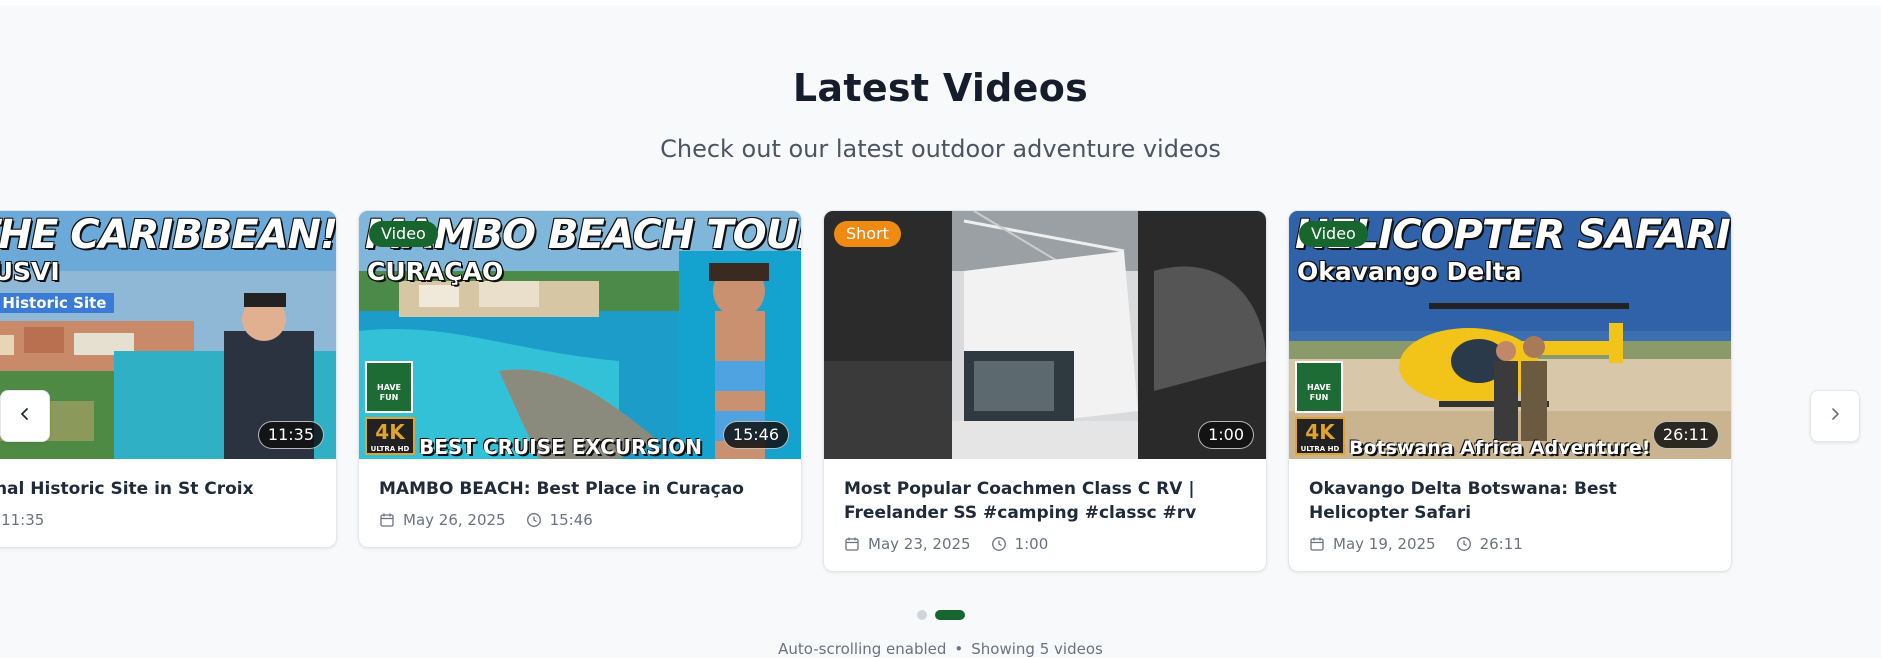  What do you see at coordinates (1031, 544) in the screenshot?
I see `video-length: 1:00` at bounding box center [1031, 544].